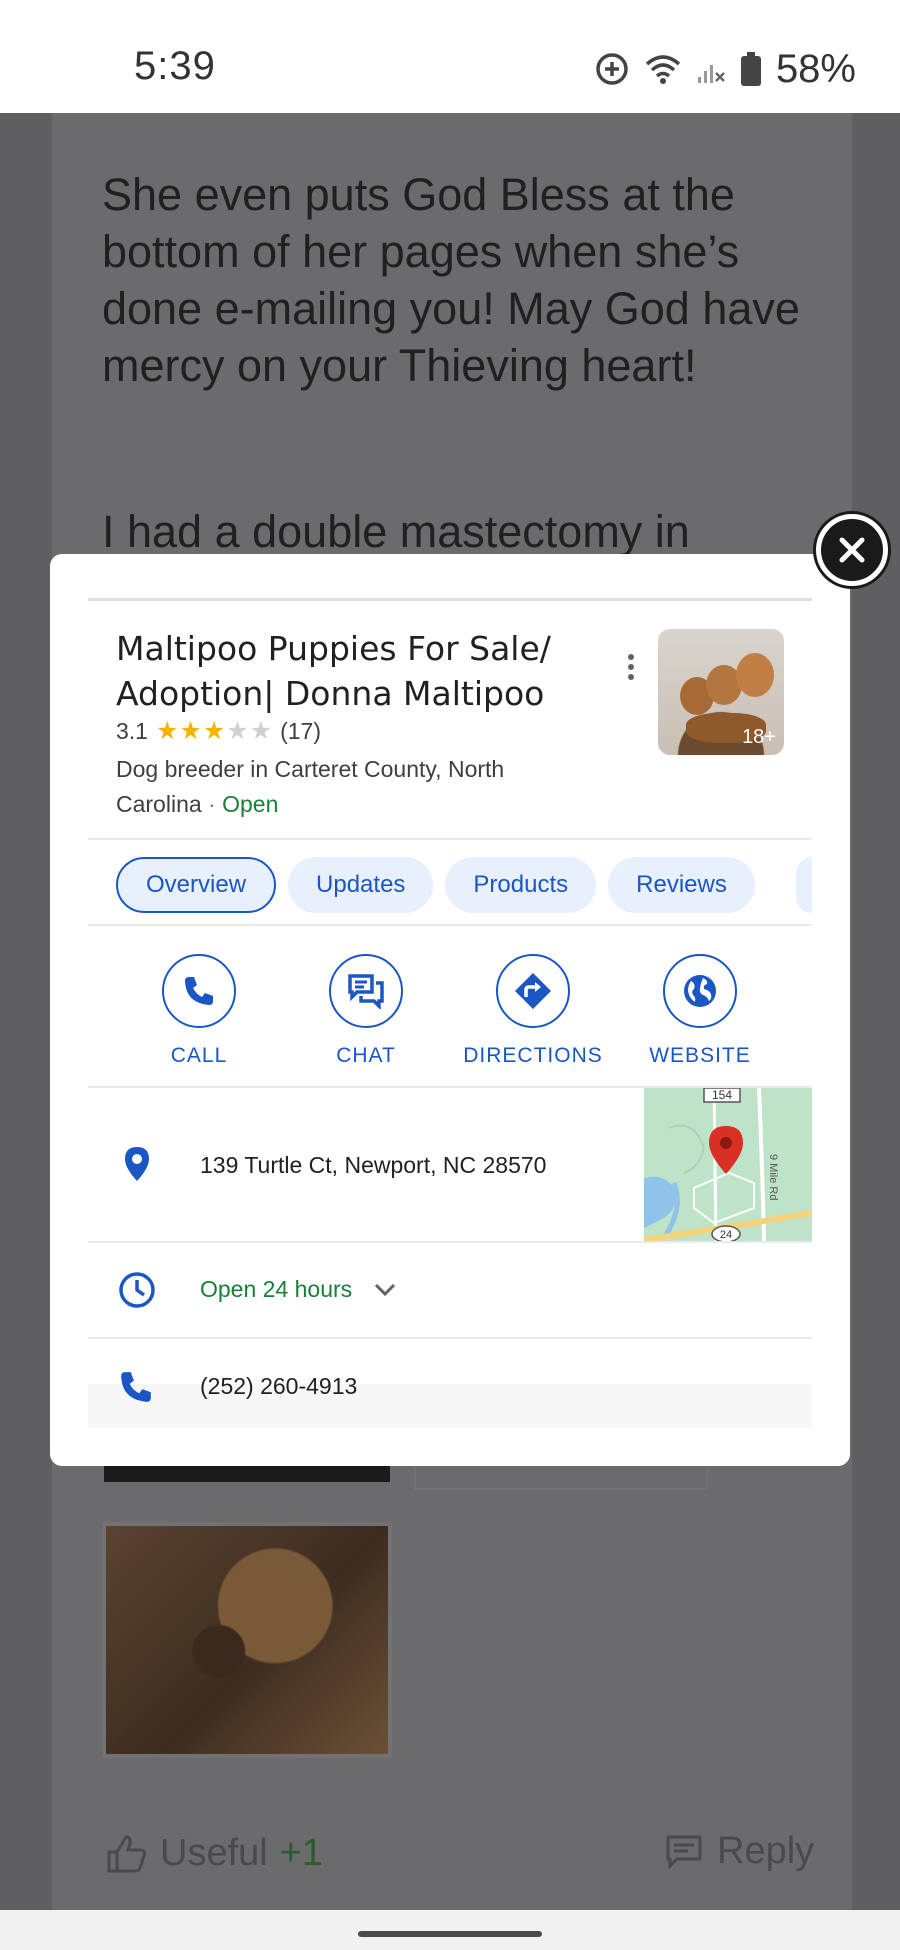 This screenshot has width=900, height=1950. I want to click on puppy-image-part, so click(755, 675).